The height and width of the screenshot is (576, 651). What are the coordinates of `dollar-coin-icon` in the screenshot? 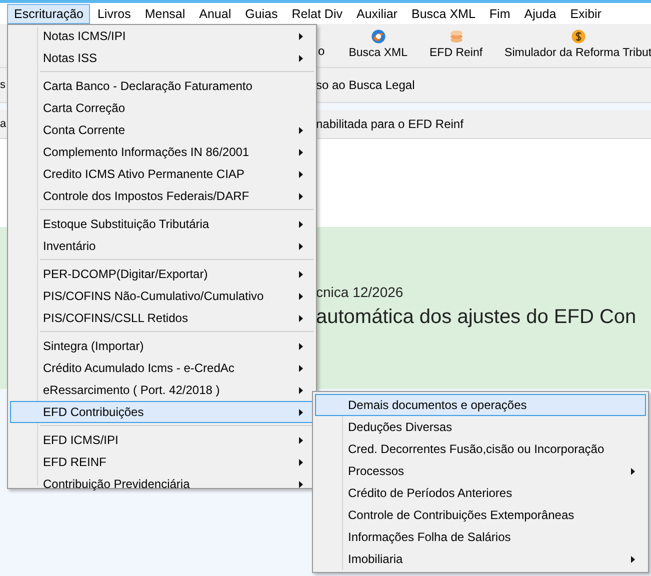 It's located at (578, 36).